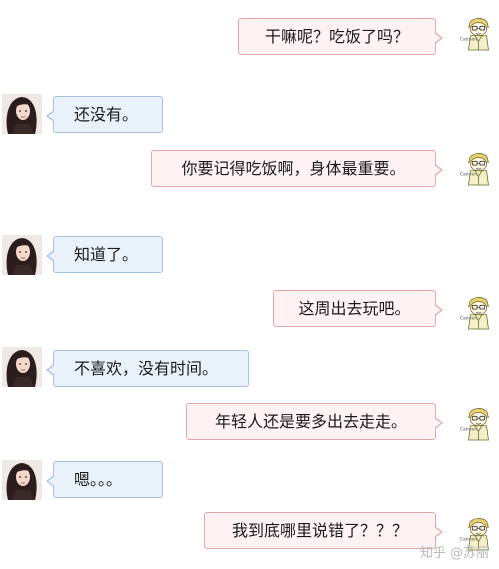  What do you see at coordinates (319, 530) in the screenshot?
I see `message-text: 我到底哪里说错了？？？` at bounding box center [319, 530].